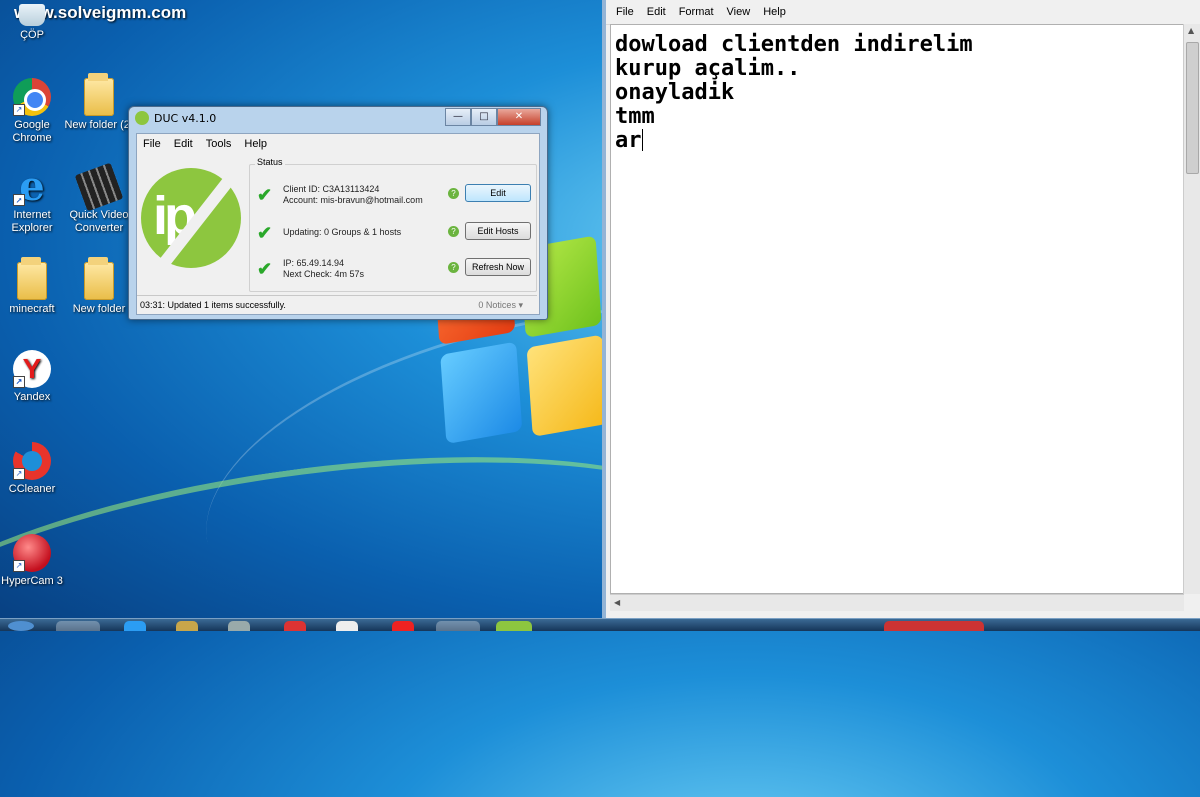  I want to click on duc-title: DUC v4.1.0, so click(185, 118).